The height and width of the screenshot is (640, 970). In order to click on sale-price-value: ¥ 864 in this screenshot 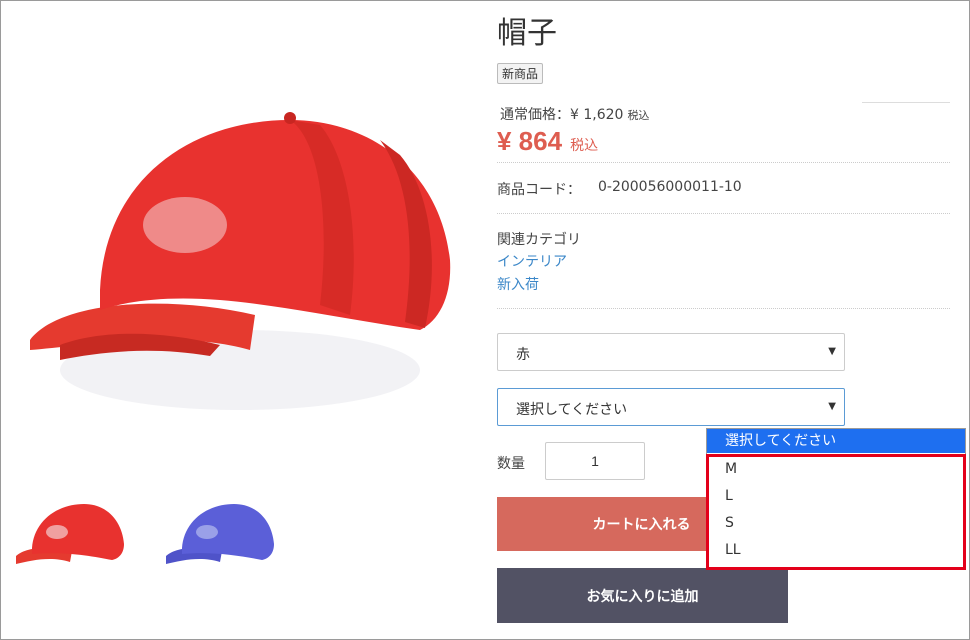, I will do `click(530, 141)`.